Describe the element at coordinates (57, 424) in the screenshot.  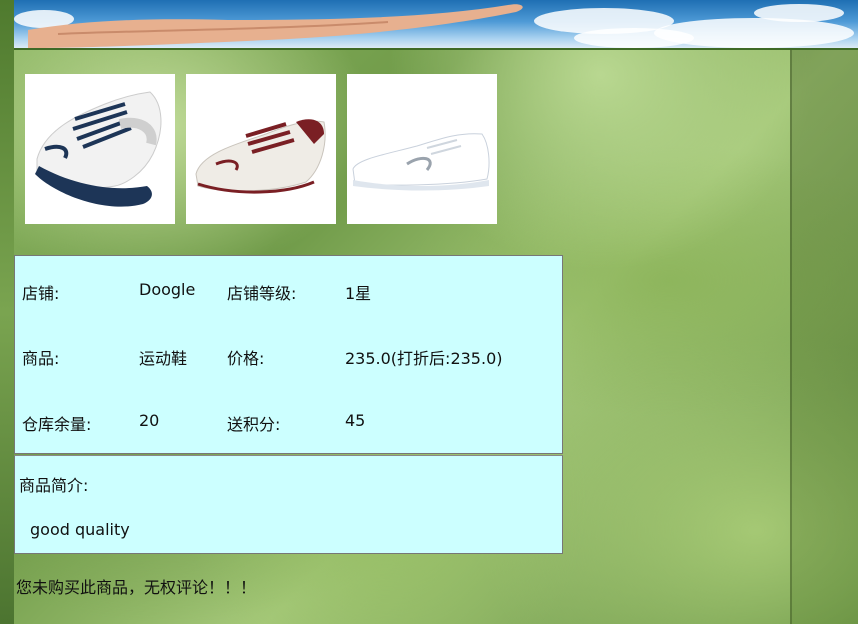
I see `stock-label: 仓库余量:` at that location.